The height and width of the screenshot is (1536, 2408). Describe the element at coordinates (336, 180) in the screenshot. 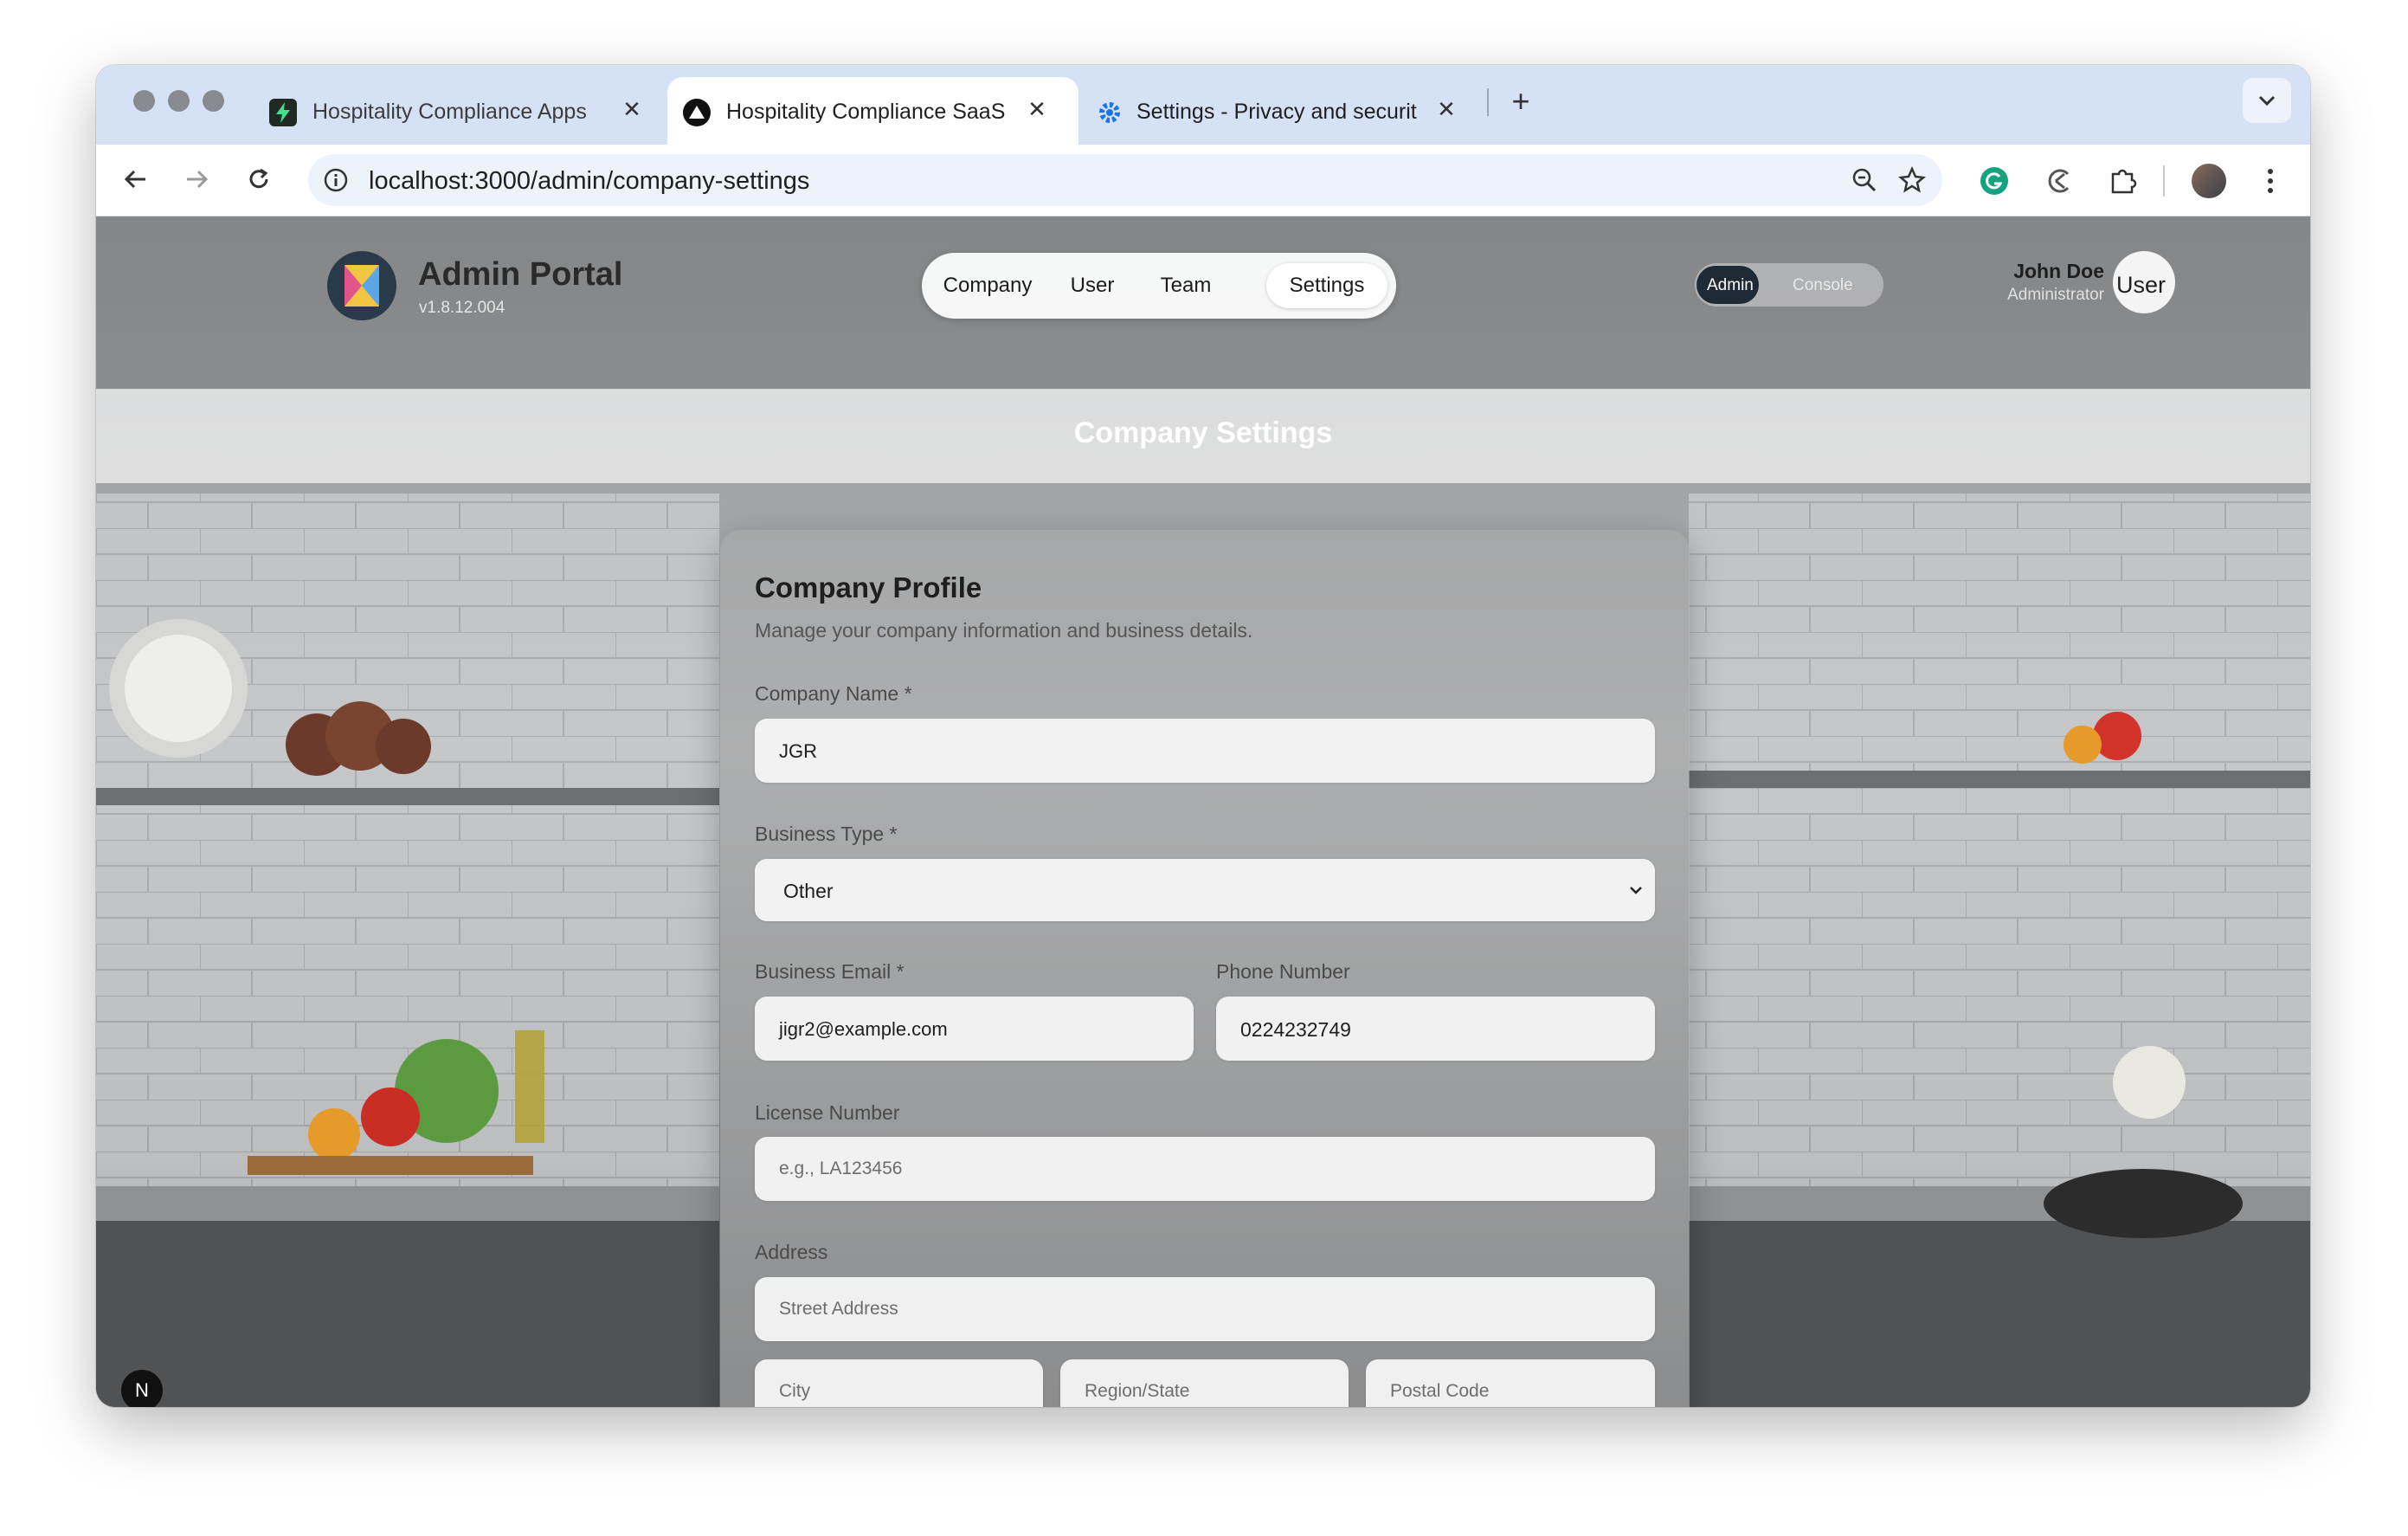

I see `info-icon` at that location.